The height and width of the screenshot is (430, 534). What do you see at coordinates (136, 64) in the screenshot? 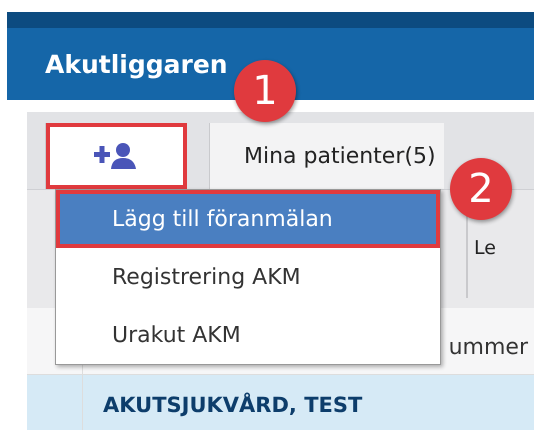
I see `app-title: Akutliggaren` at bounding box center [136, 64].